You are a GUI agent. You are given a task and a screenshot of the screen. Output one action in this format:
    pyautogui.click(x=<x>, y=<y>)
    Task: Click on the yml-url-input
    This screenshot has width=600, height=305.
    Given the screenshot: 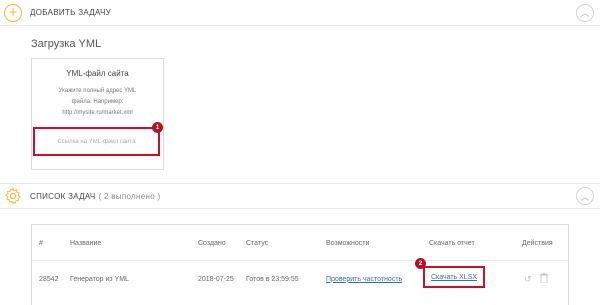 What is the action you would take?
    pyautogui.click(x=96, y=141)
    